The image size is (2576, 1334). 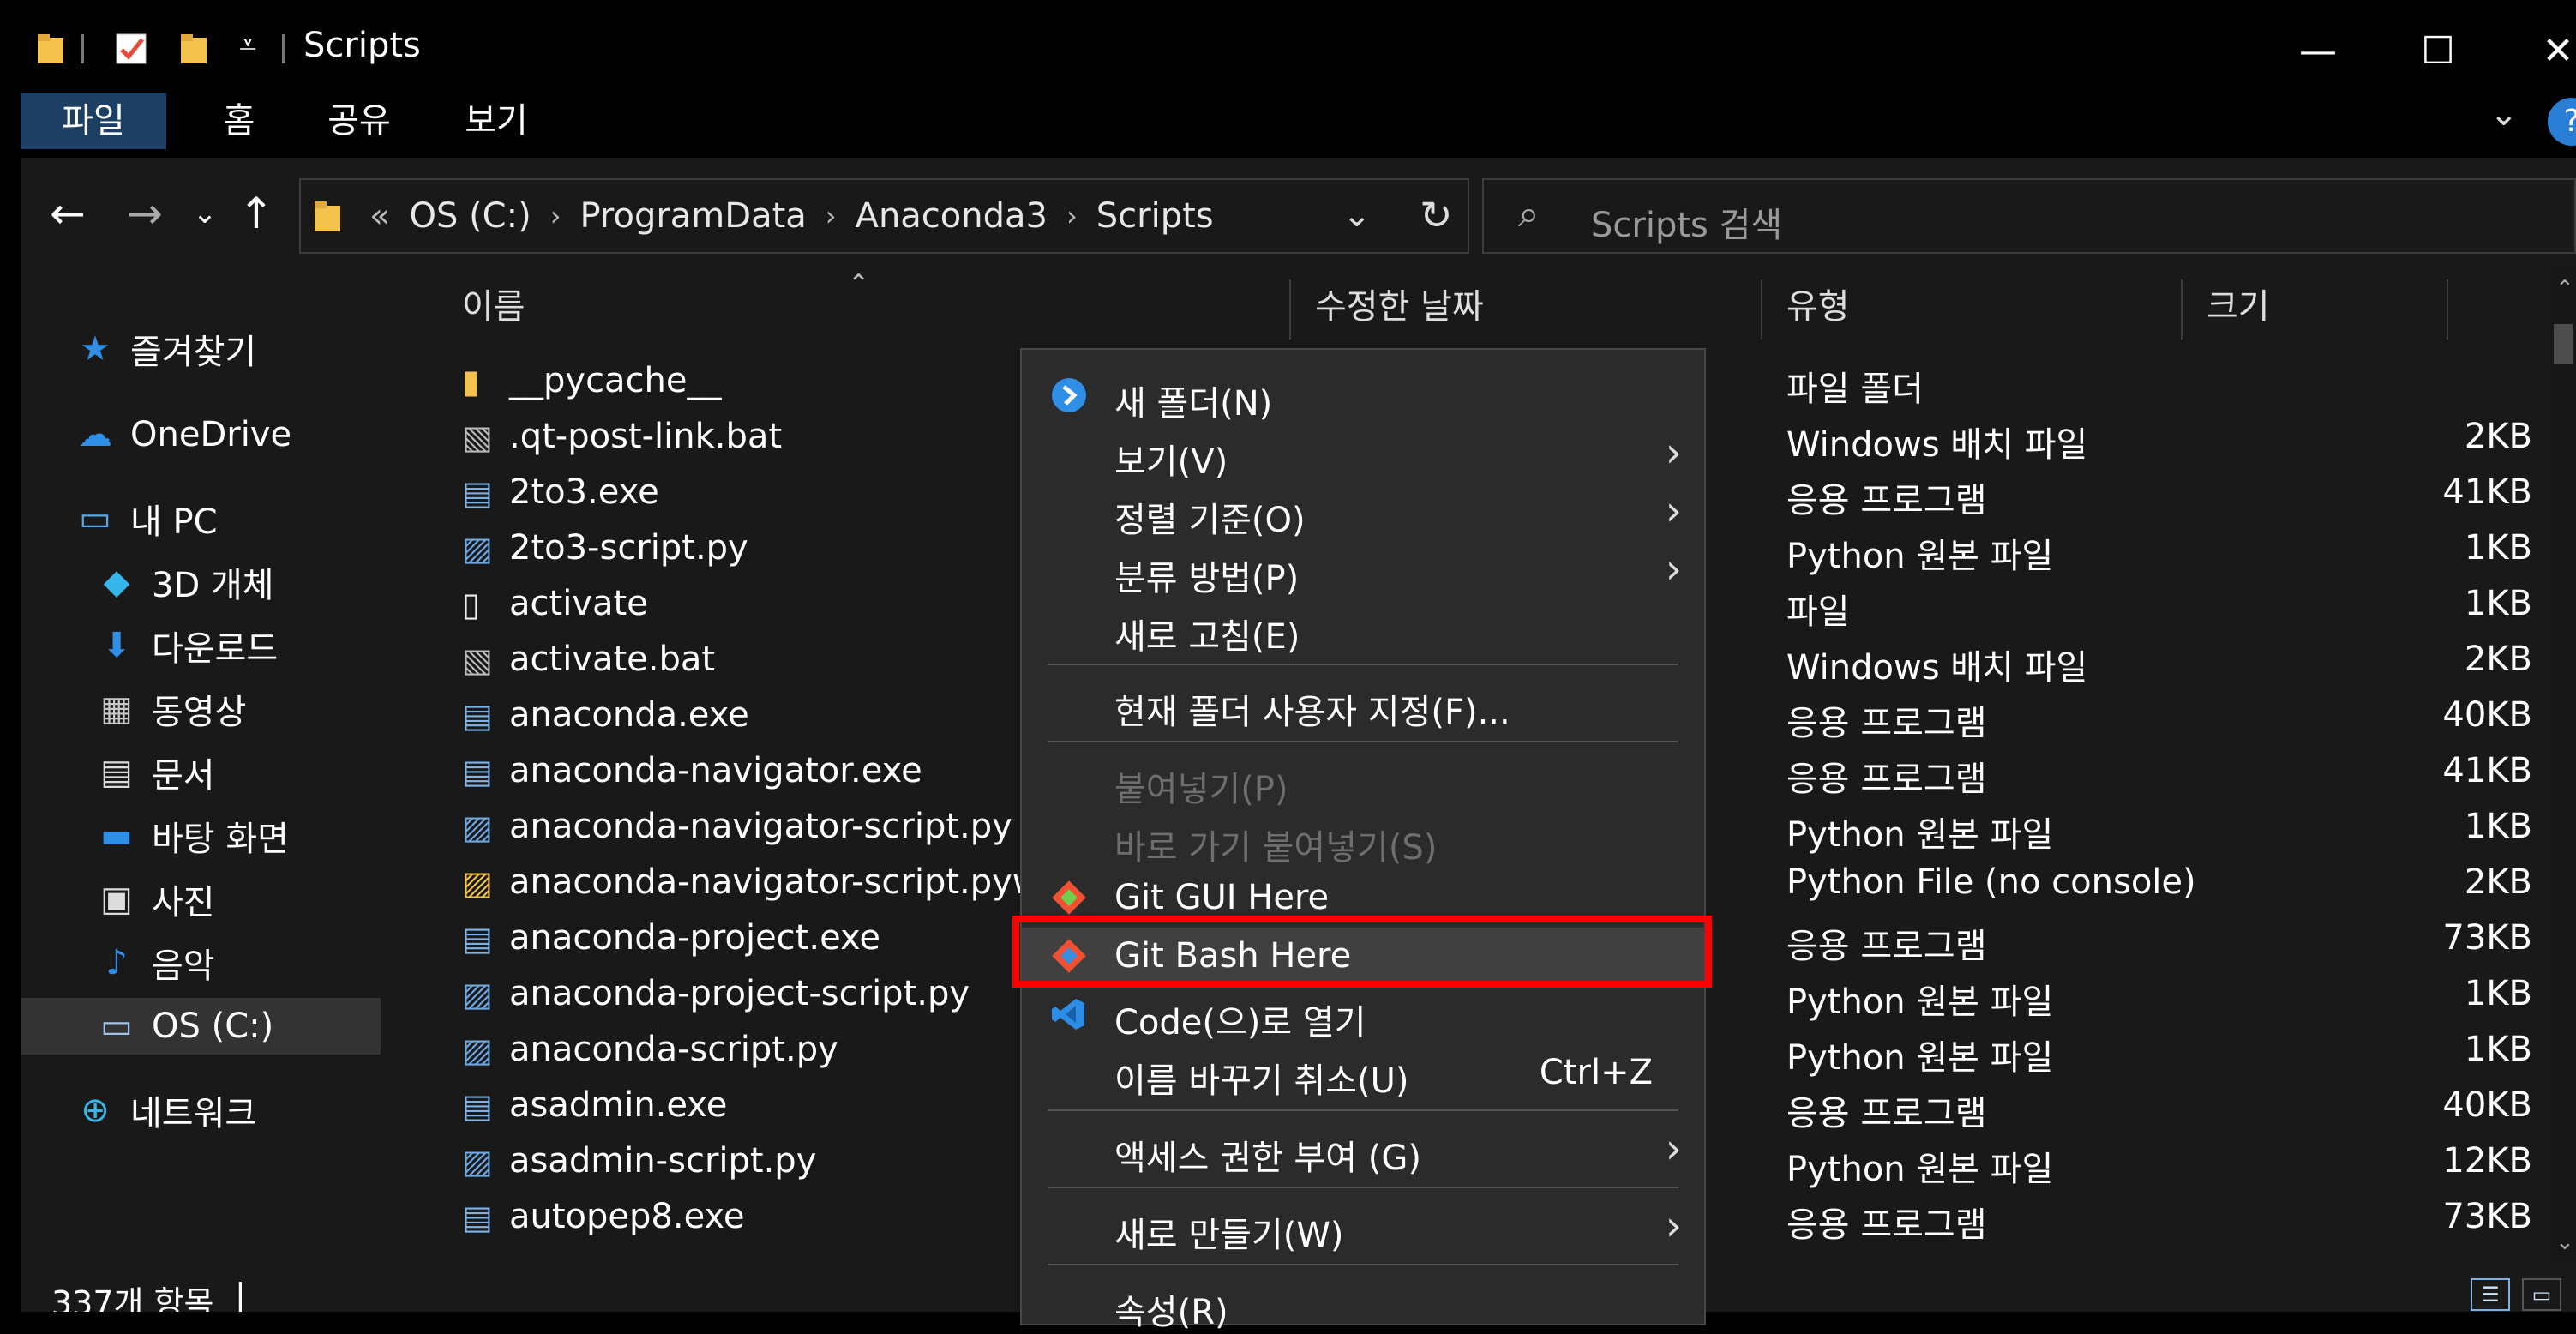 I want to click on menu-item-undo-rename: 이름 바꾸기 취소(U) Ctrl+Z, so click(x=1363, y=1072).